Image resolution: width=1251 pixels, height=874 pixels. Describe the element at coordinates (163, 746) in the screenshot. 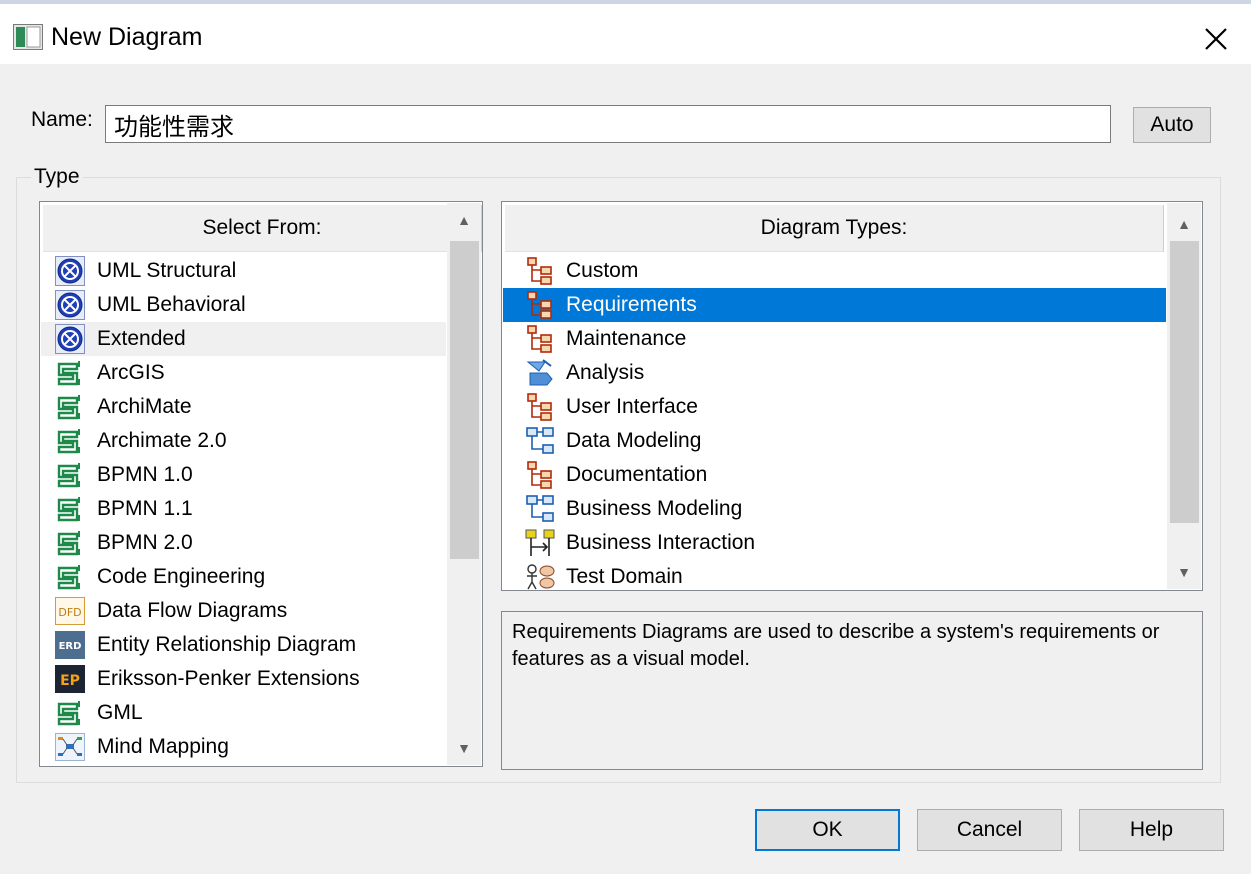

I see `select-from-item-label: Mind Mapping` at that location.